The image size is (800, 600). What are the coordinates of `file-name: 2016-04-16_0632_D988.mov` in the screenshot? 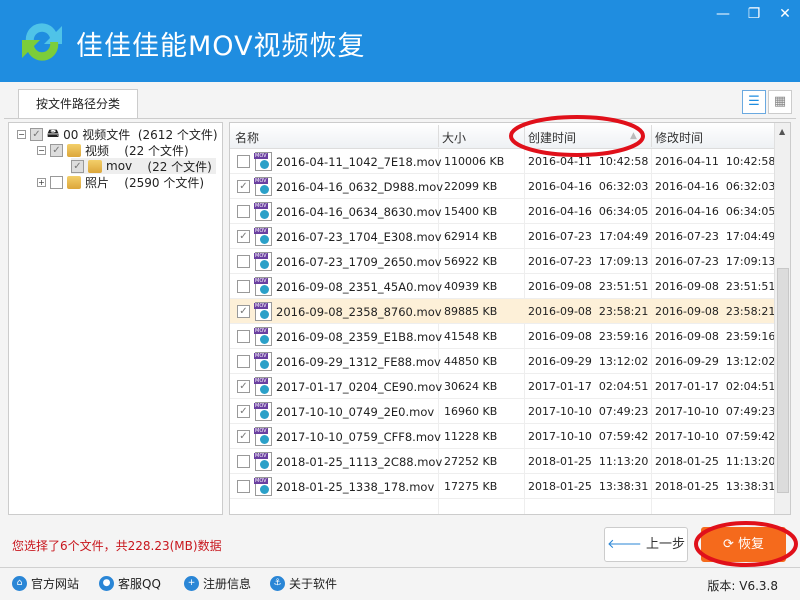 It's located at (360, 187).